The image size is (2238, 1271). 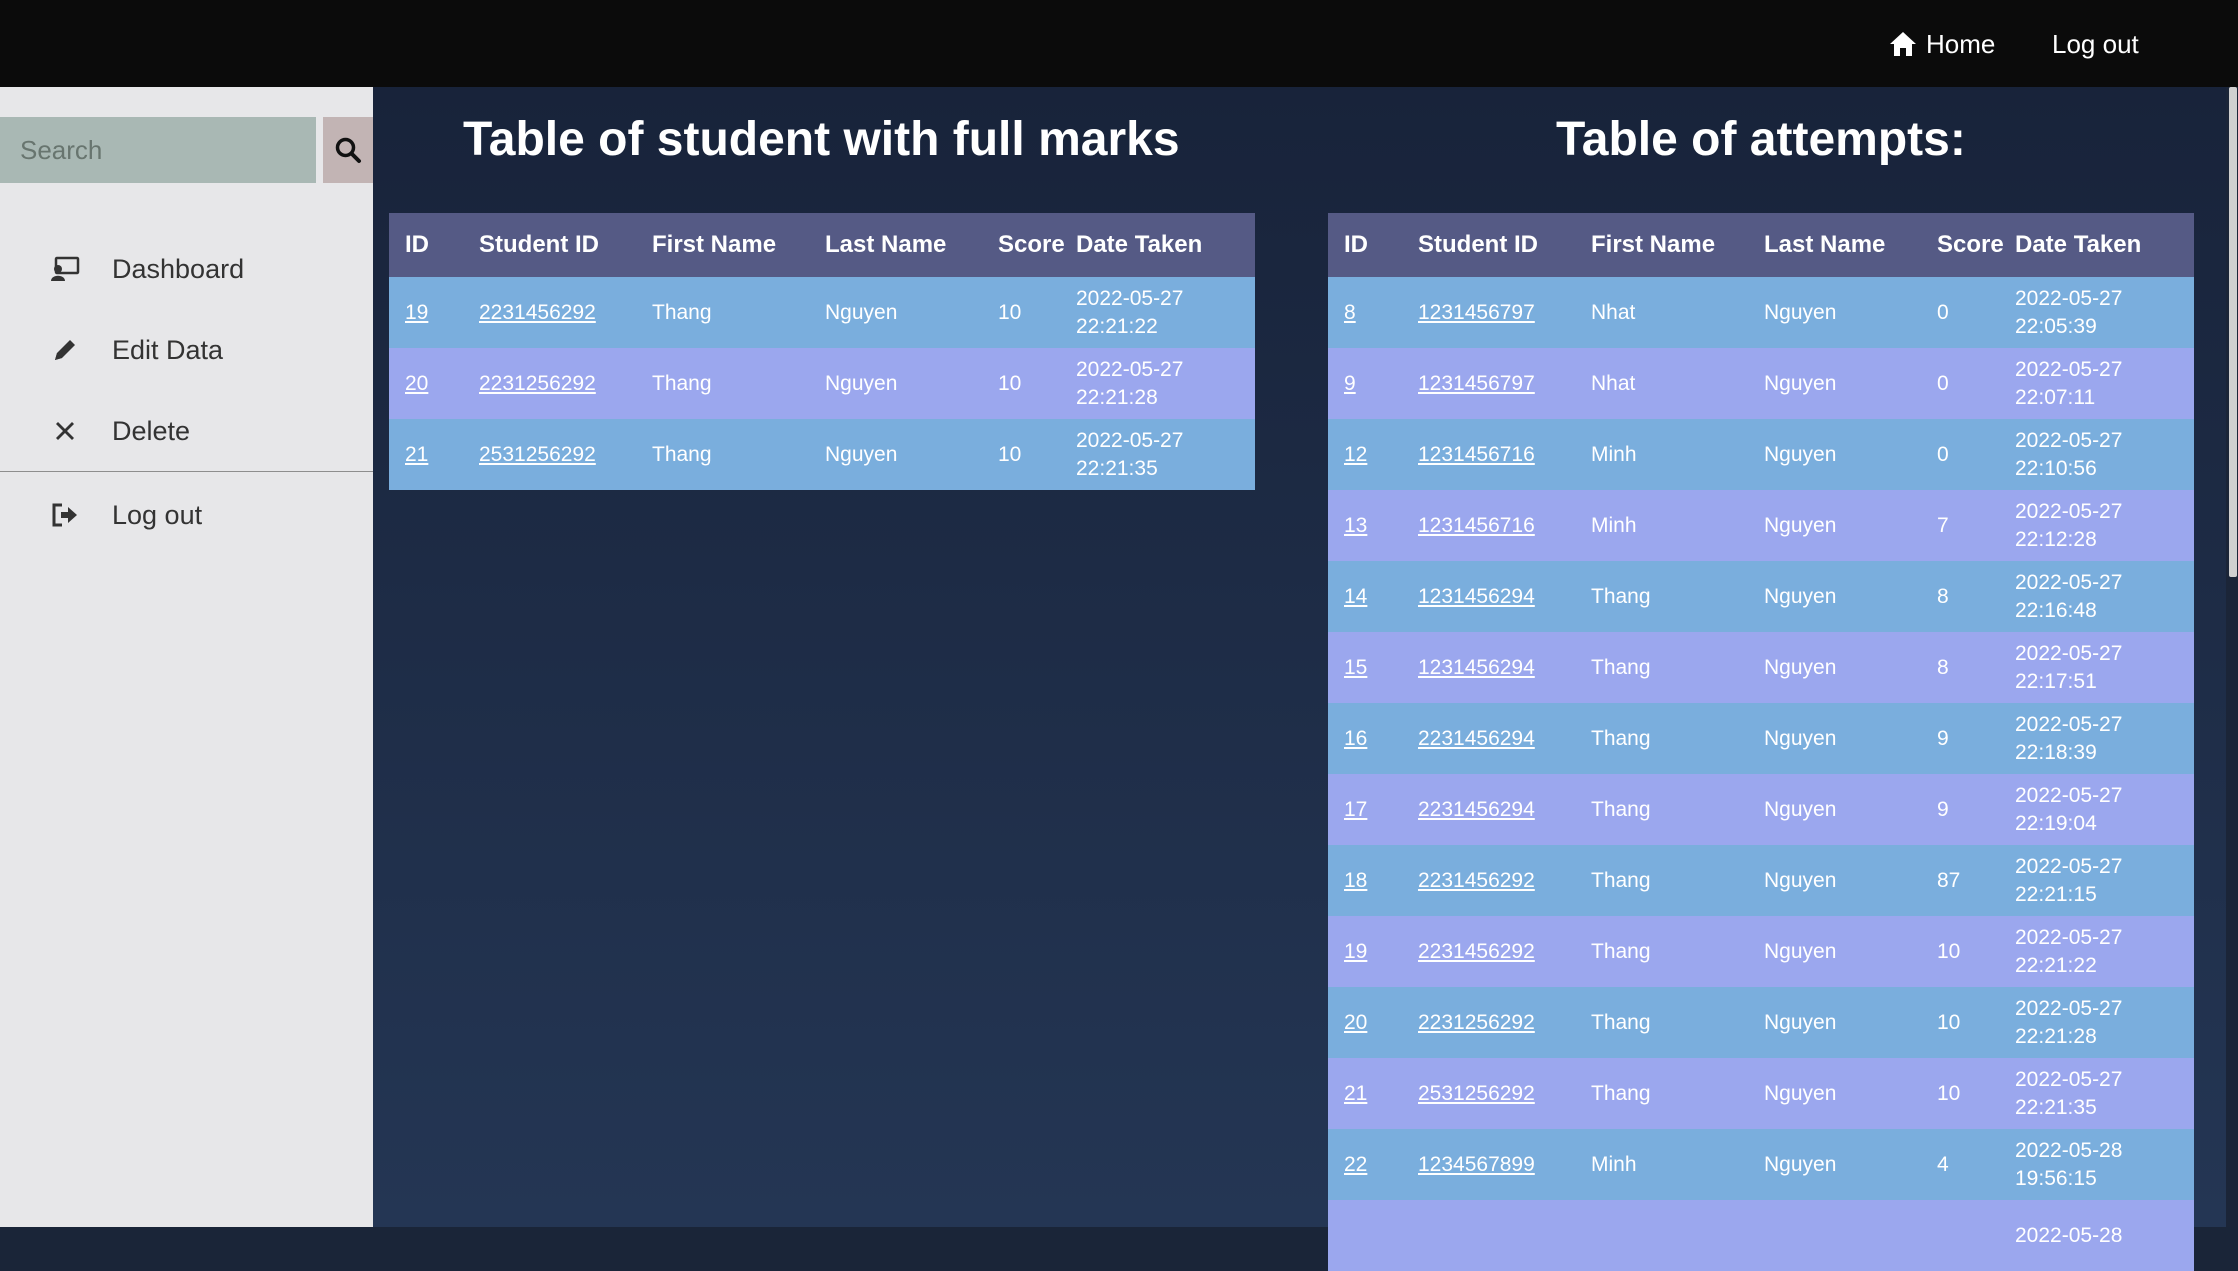 What do you see at coordinates (2096, 809) in the screenshot?
I see `date-taken-cell: 2022-05-27 22:19:04` at bounding box center [2096, 809].